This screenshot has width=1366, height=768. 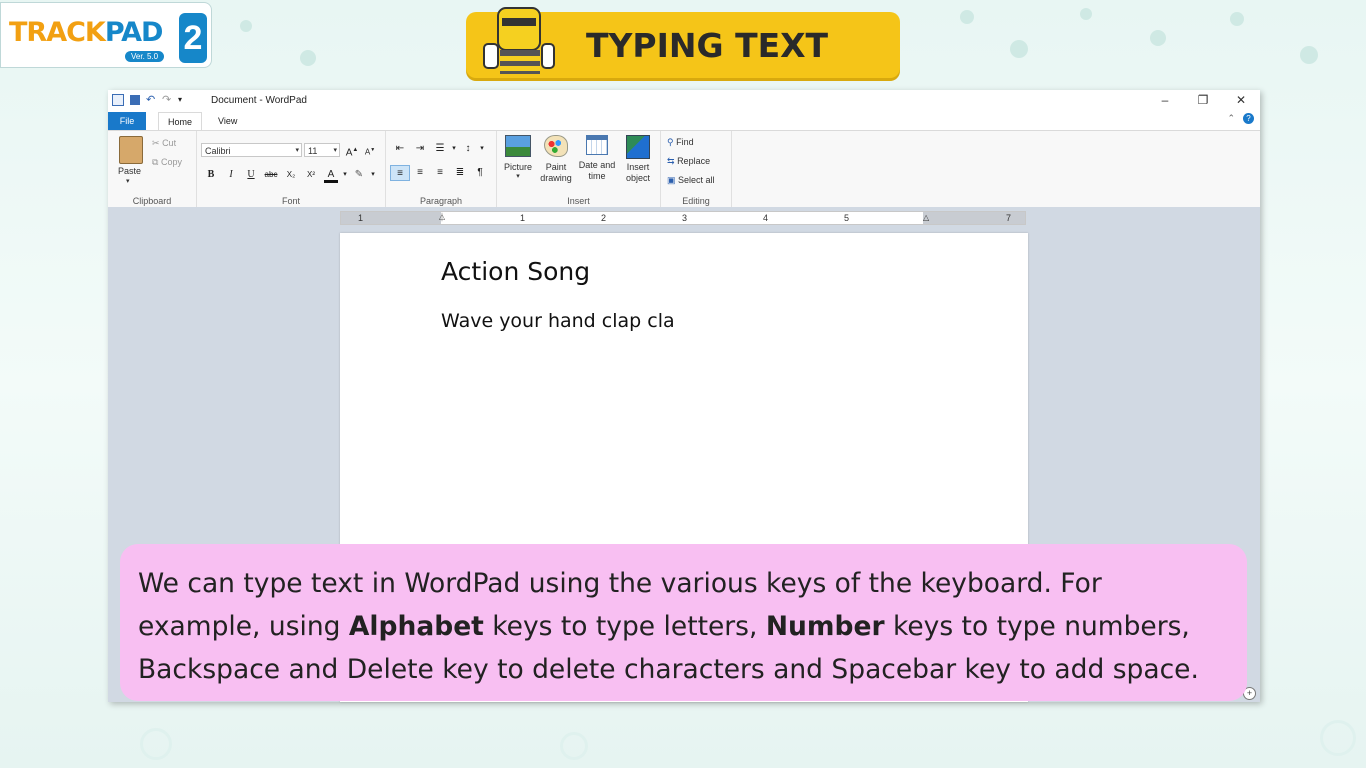 I want to click on italic-button: I, so click(x=231, y=175).